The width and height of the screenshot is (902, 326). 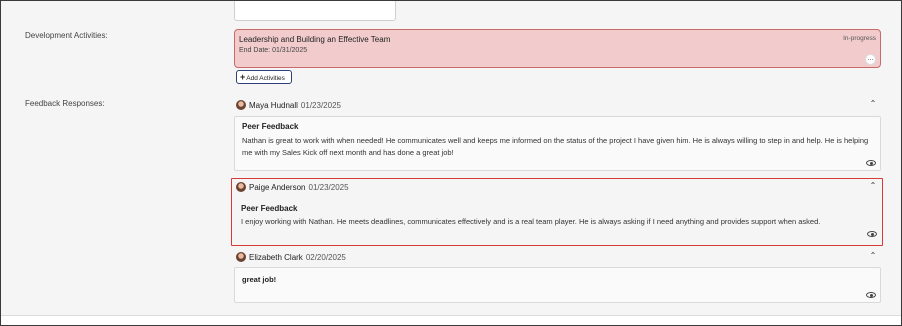 What do you see at coordinates (451, 320) in the screenshot?
I see `bottom-strip` at bounding box center [451, 320].